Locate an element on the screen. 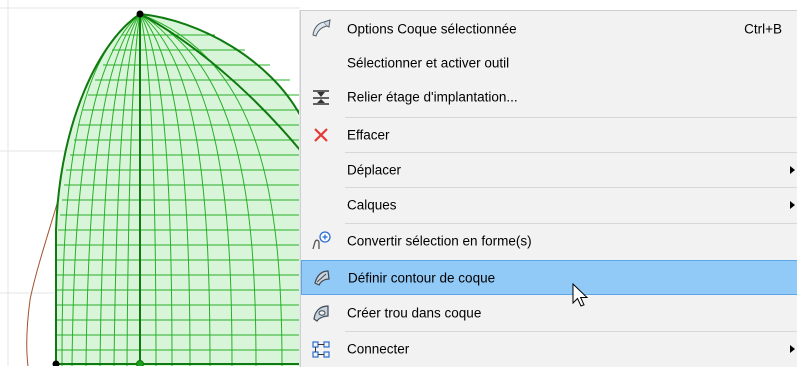  menu-item-label: Connecter is located at coordinates (378, 349).